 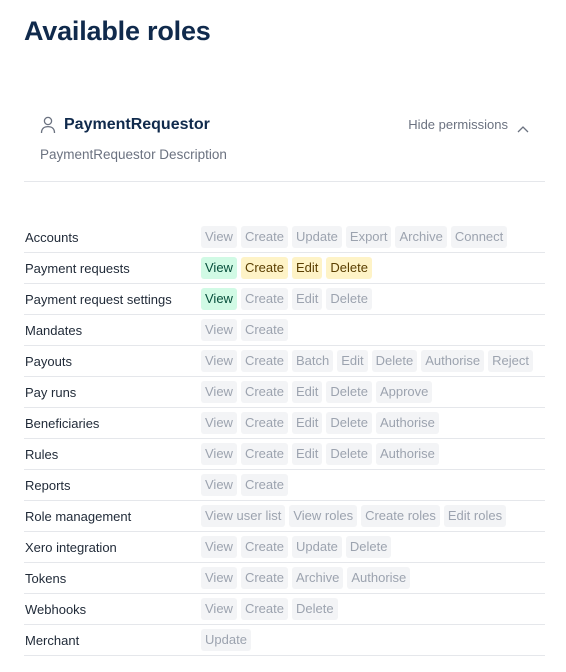 I want to click on person-icon, so click(x=48, y=125).